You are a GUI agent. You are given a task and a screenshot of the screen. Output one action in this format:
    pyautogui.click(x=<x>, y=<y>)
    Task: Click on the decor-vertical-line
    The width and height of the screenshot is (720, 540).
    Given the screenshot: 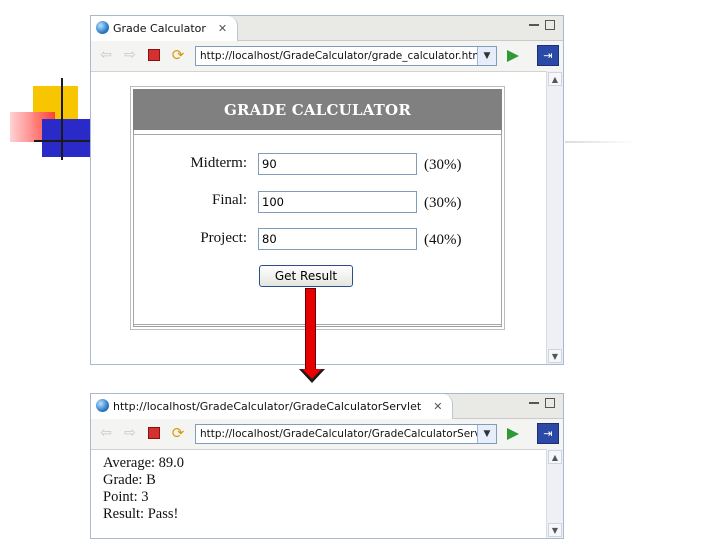 What is the action you would take?
    pyautogui.click(x=62, y=119)
    